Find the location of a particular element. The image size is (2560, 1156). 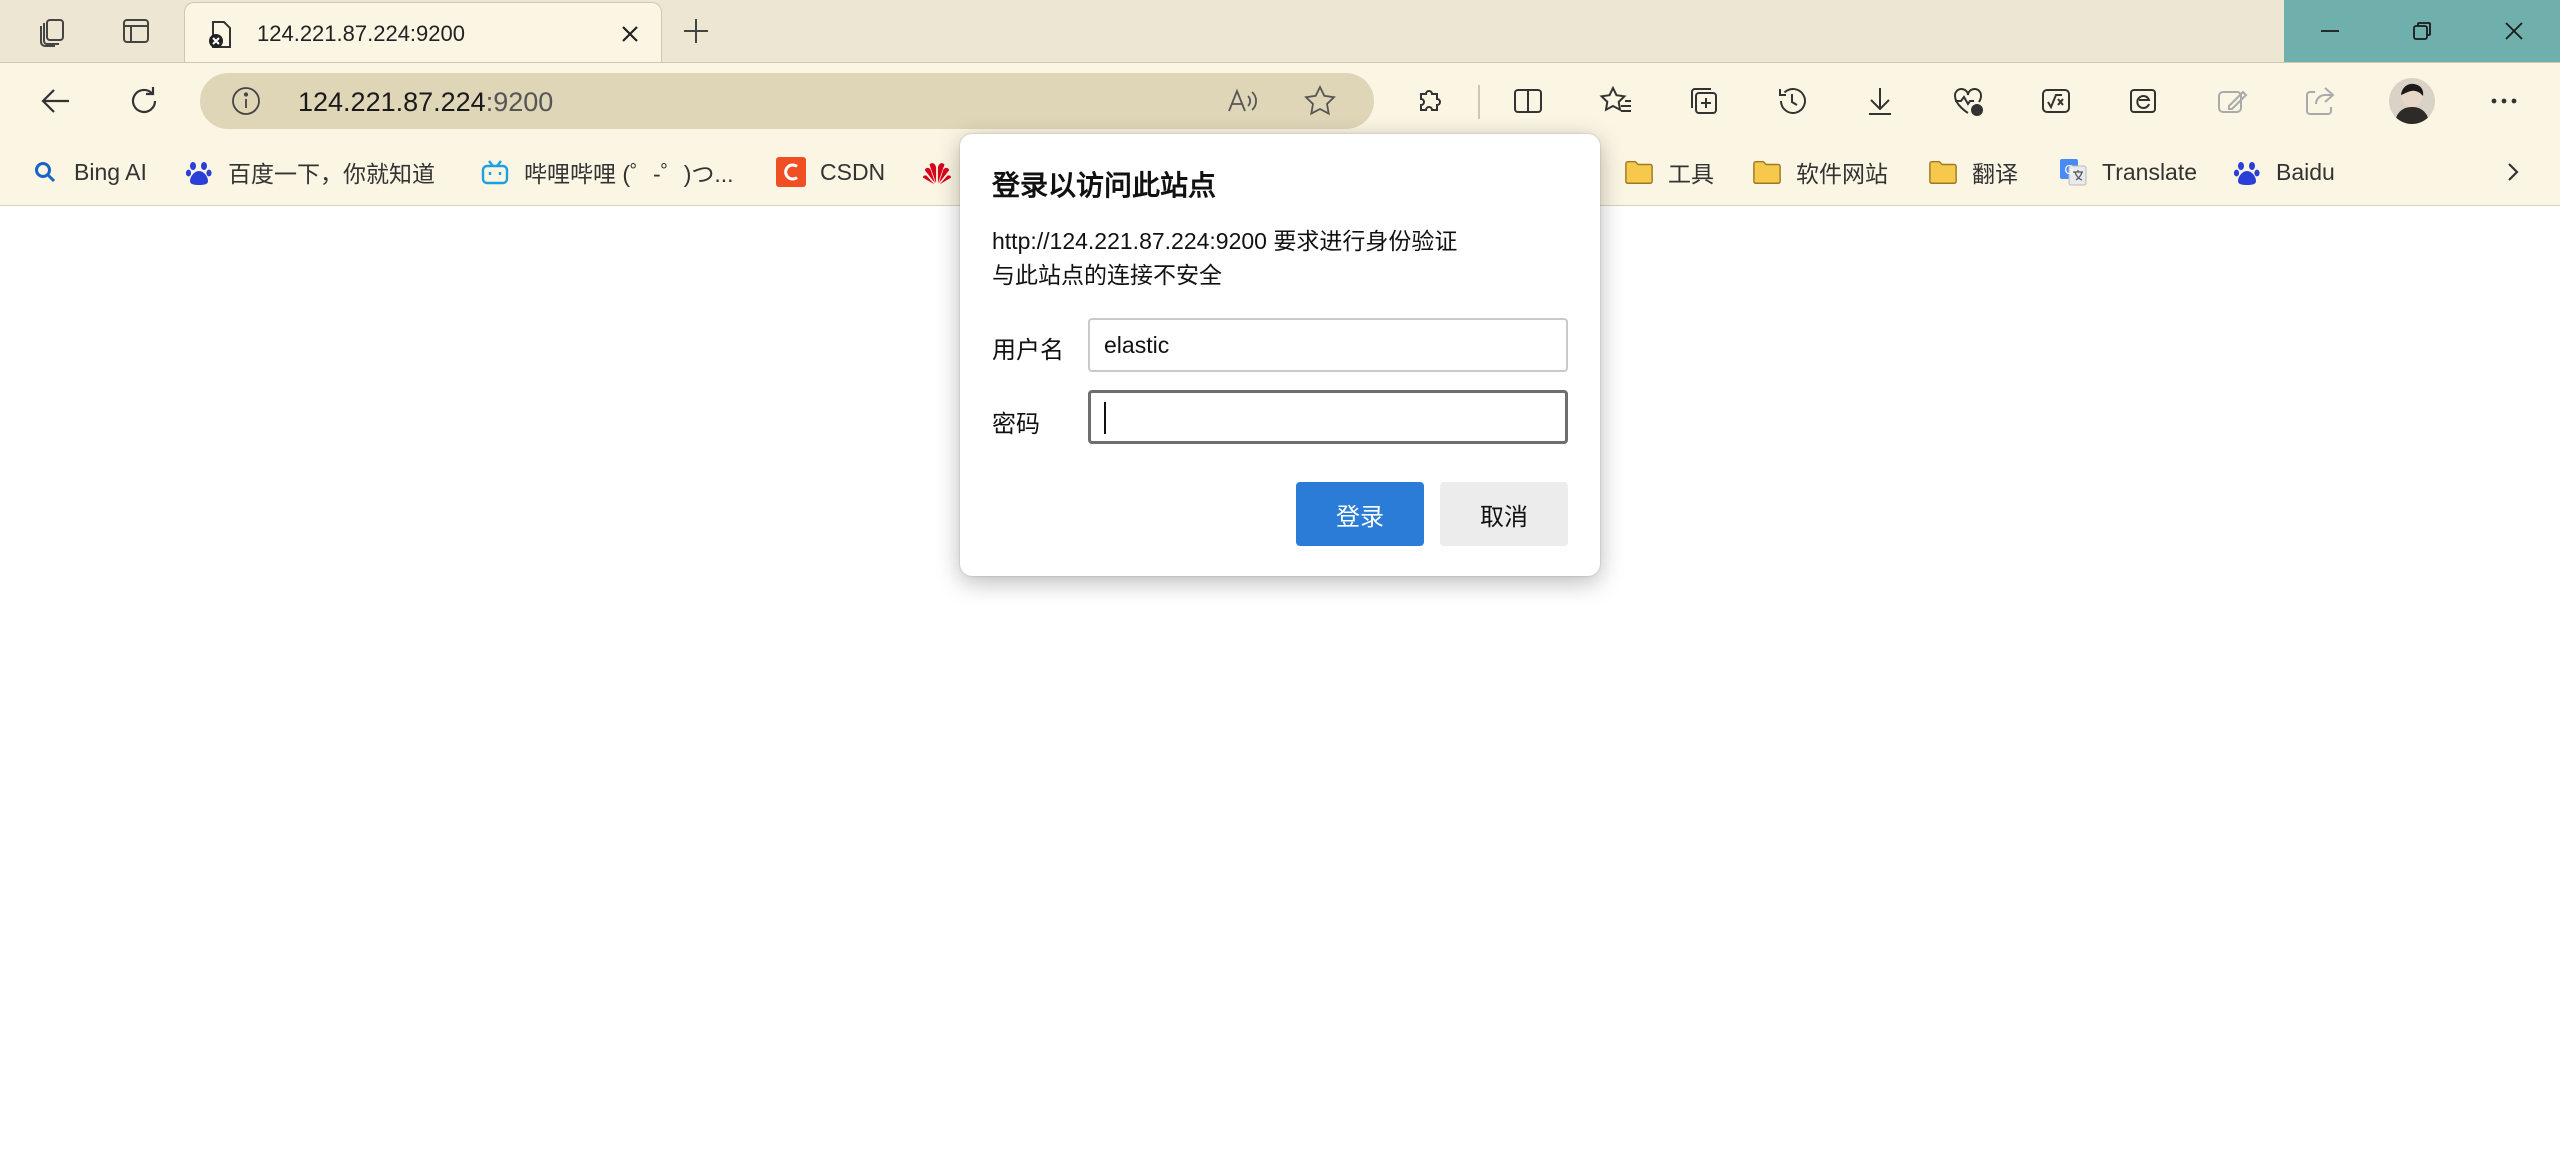

puzzle-icon is located at coordinates (1430, 100).